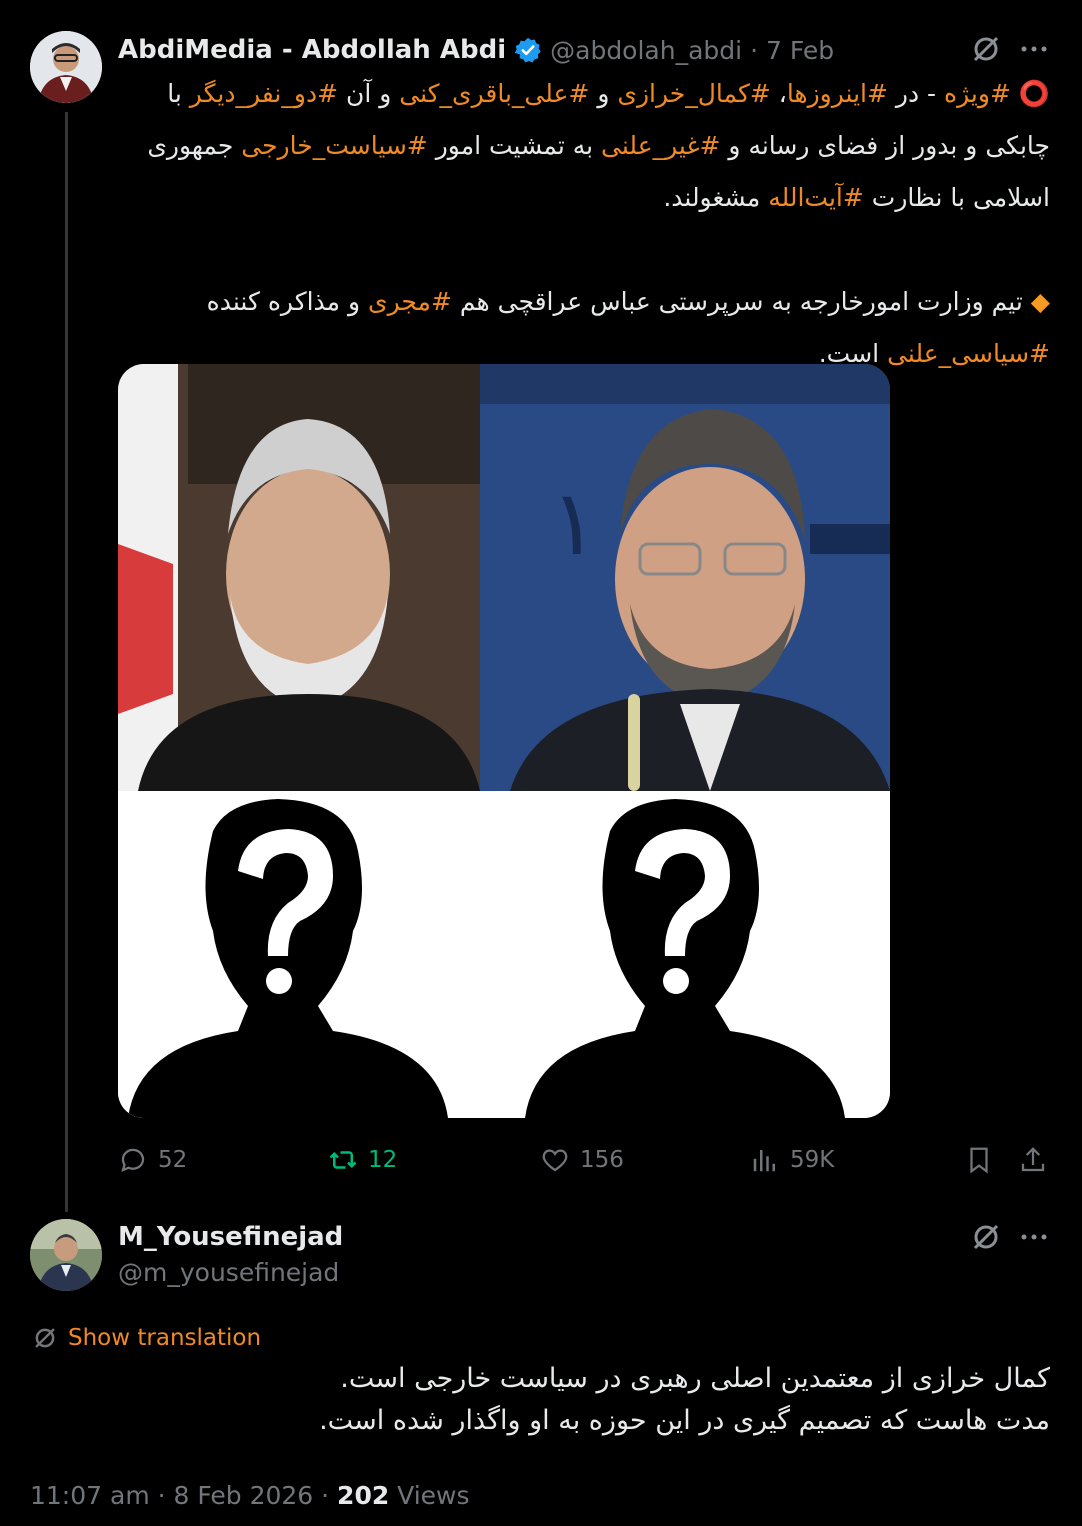 The height and width of the screenshot is (1526, 1082). I want to click on reply-time: 11:07 am, so click(90, 1495).